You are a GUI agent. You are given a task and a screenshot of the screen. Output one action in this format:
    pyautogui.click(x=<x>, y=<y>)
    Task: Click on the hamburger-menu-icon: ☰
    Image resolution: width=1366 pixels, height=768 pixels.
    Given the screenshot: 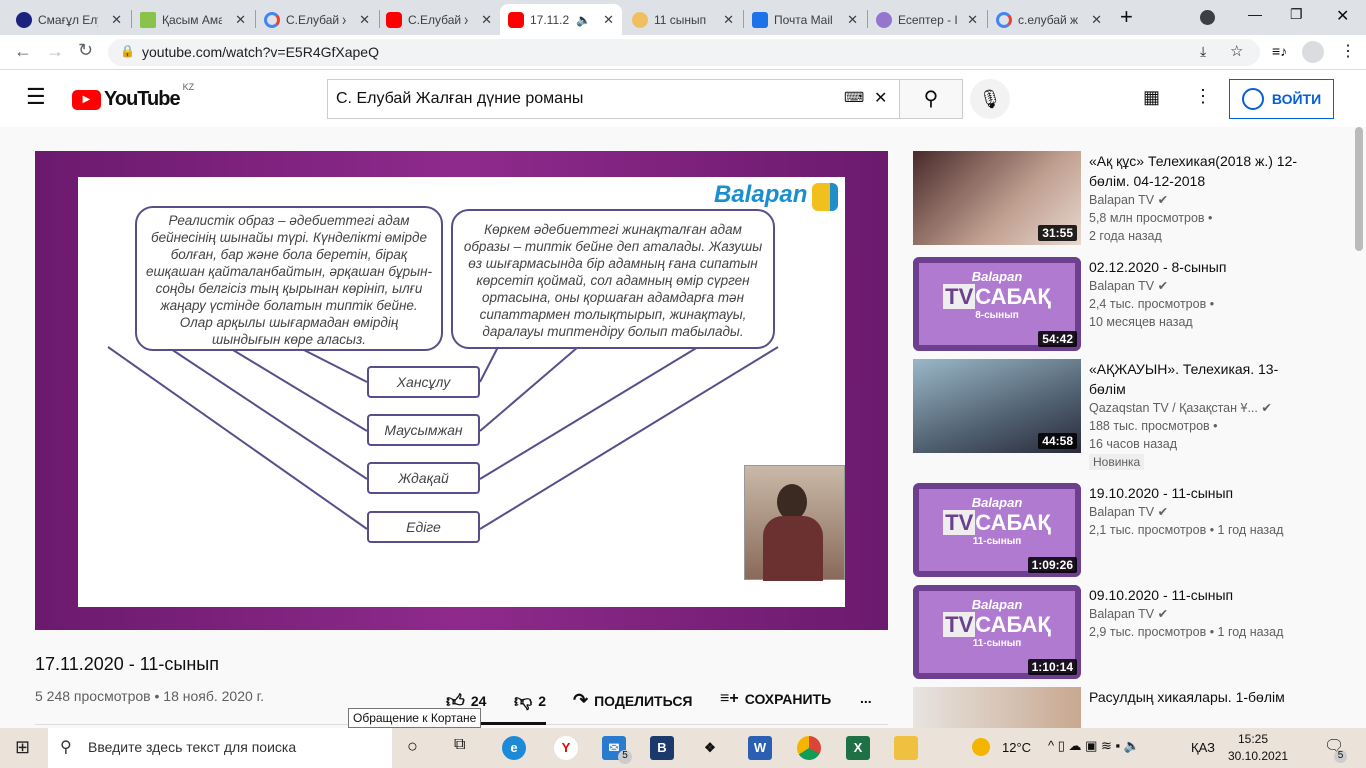 What is the action you would take?
    pyautogui.click(x=36, y=97)
    